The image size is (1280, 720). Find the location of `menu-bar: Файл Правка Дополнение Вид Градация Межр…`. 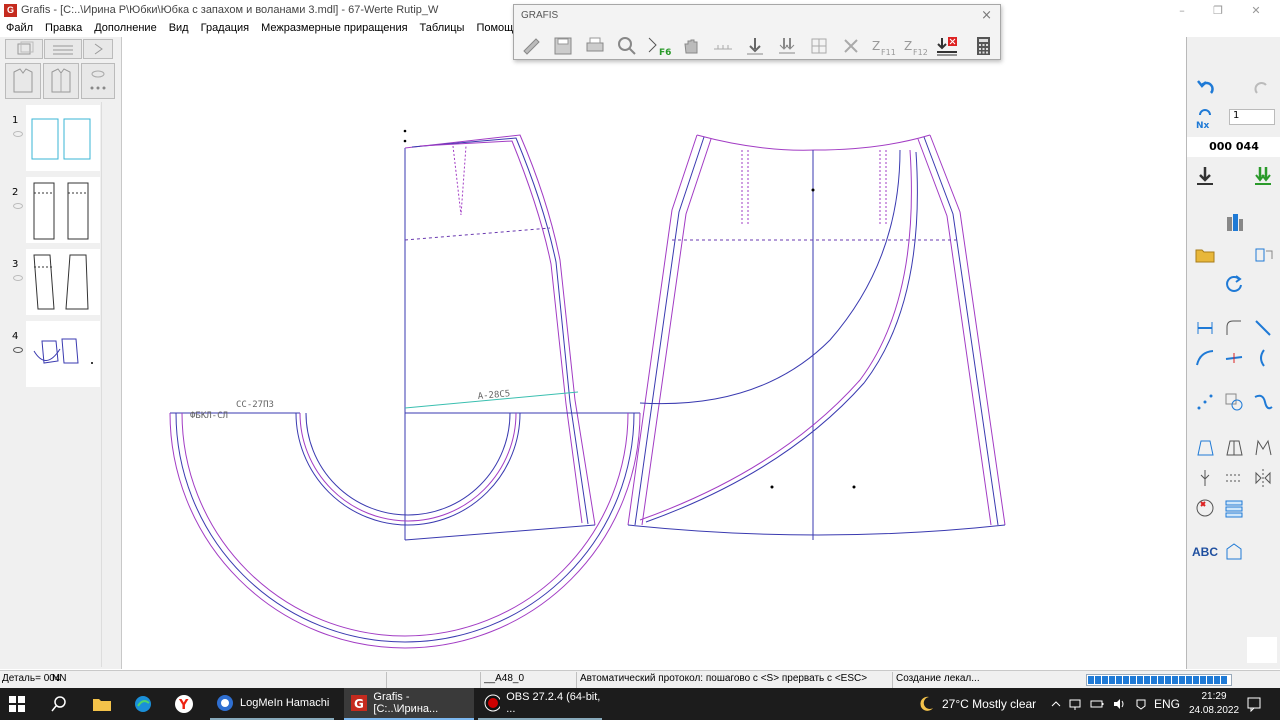

menu-bar: Файл Правка Дополнение Вид Градация Межр… is located at coordinates (260, 28).